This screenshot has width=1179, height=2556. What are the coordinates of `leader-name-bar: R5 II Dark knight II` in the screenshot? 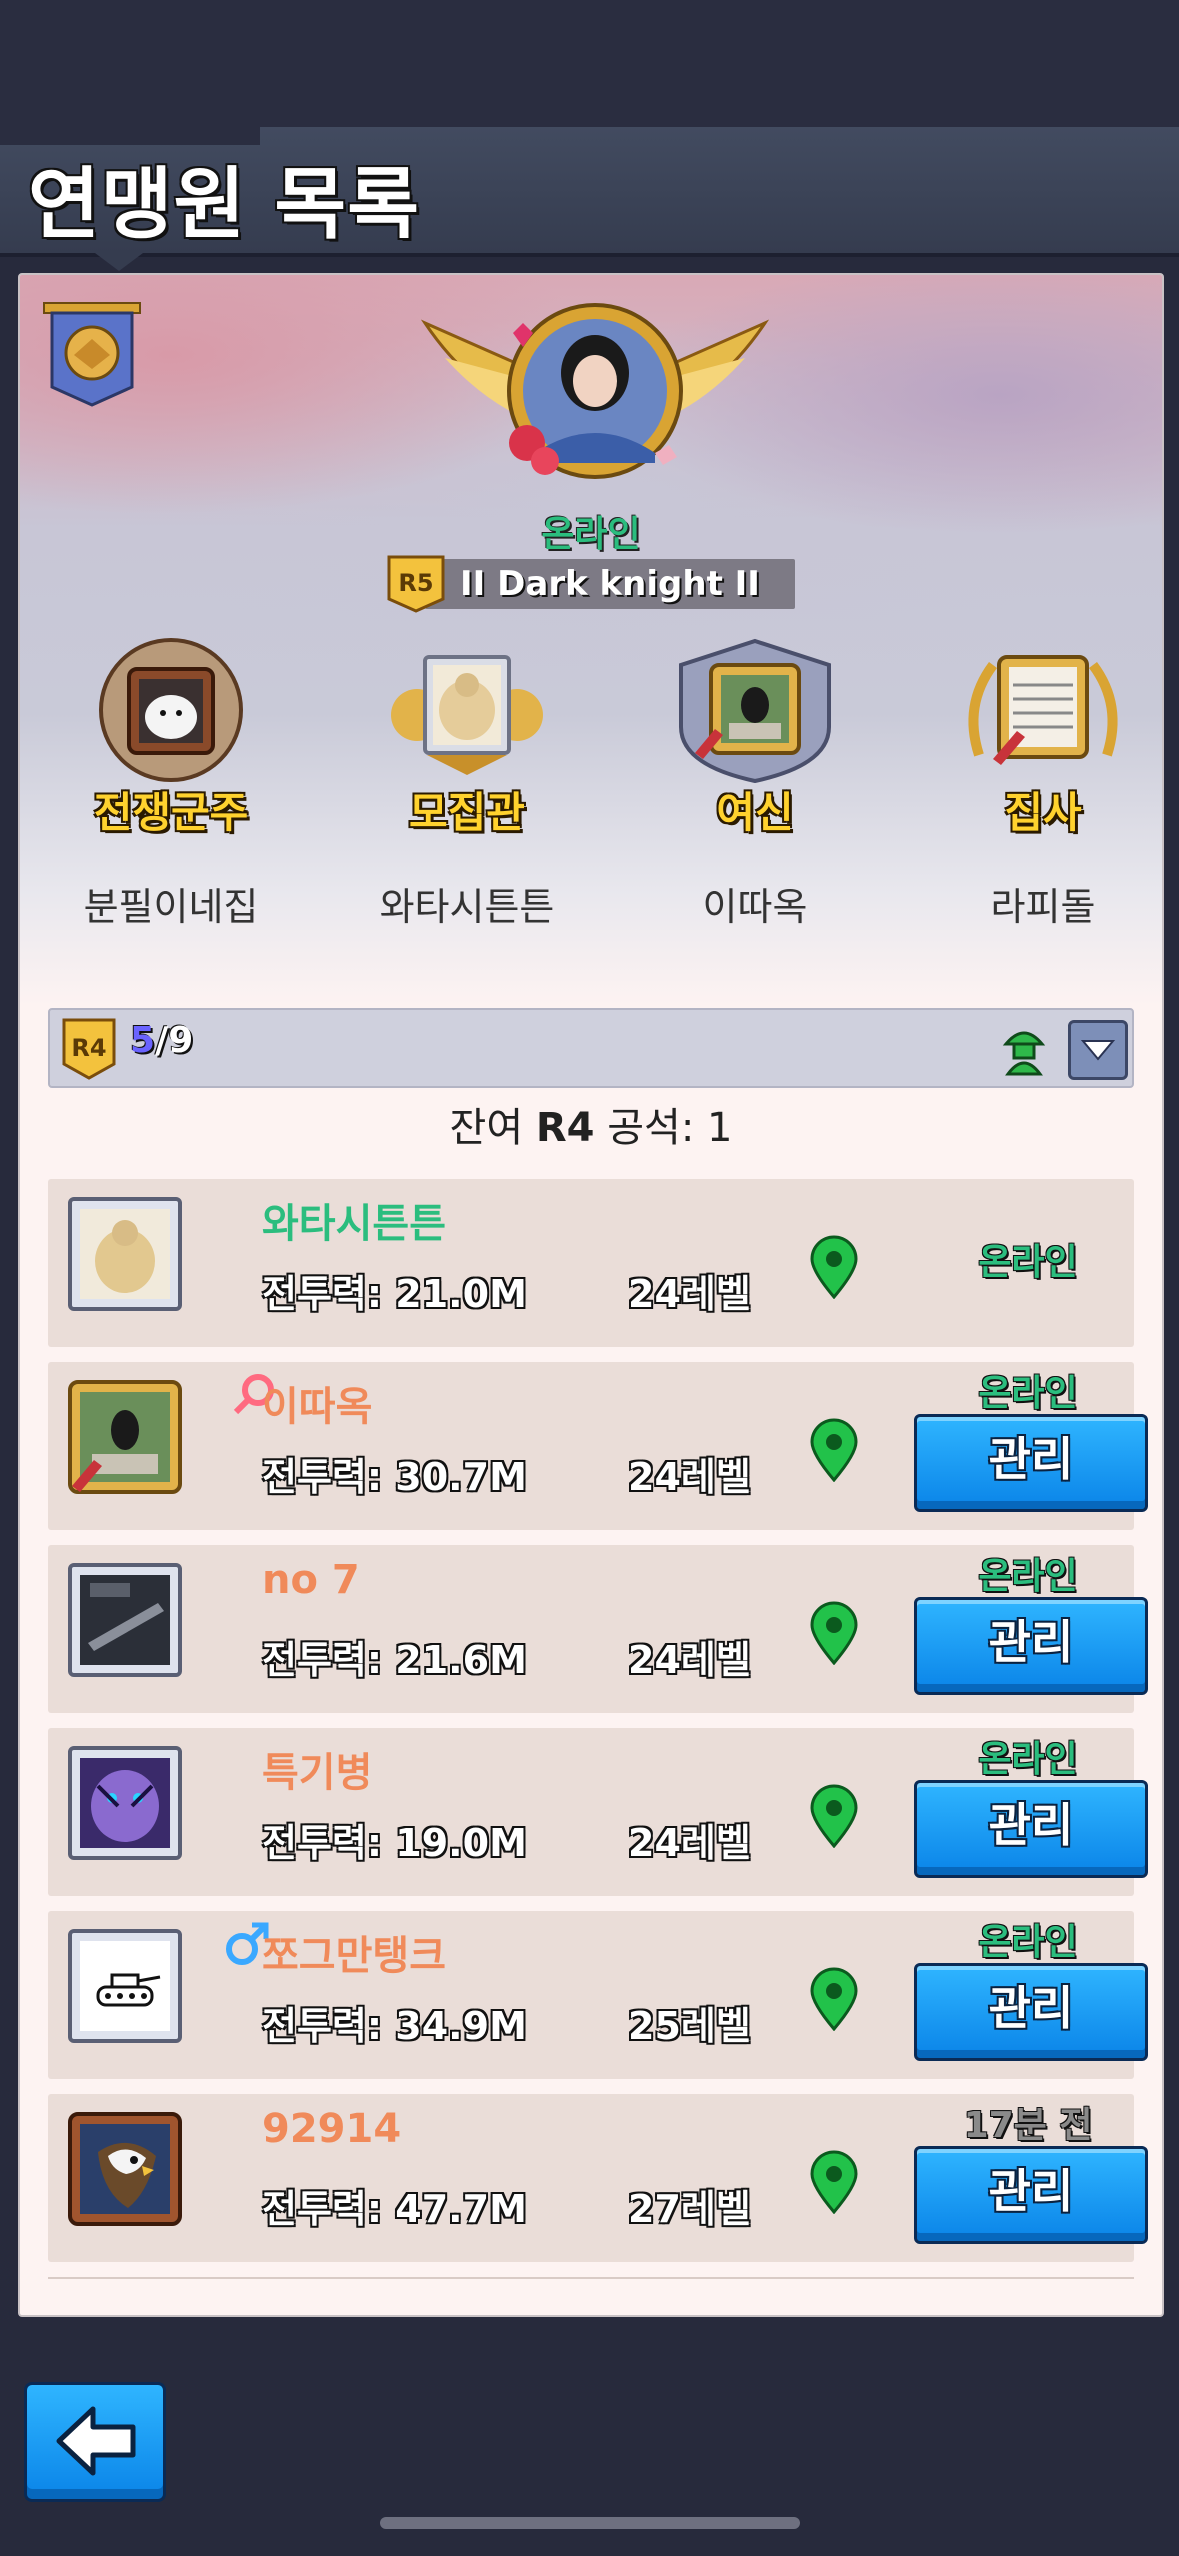 It's located at (590, 583).